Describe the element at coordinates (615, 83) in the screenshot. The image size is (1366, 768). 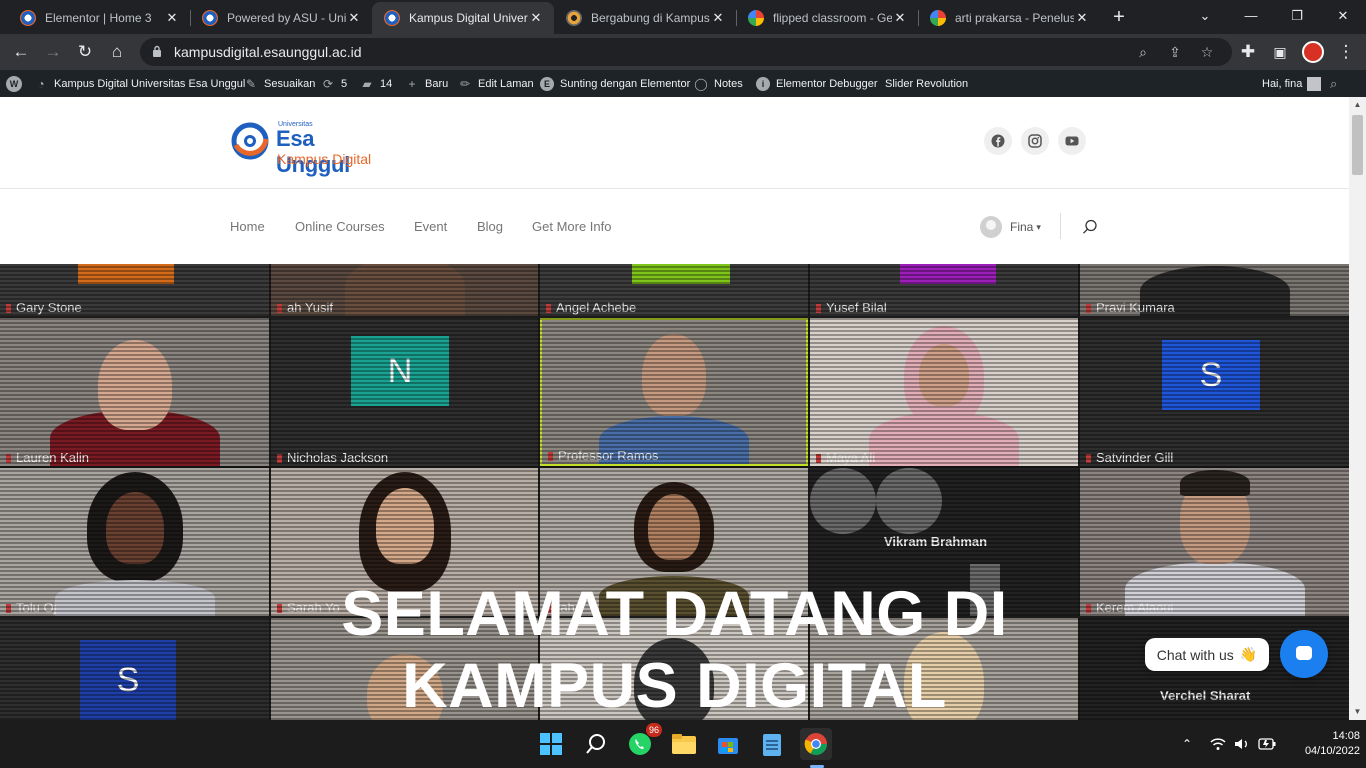
I see `admin-edit-elementor: E Sunting dengan Elementor` at that location.